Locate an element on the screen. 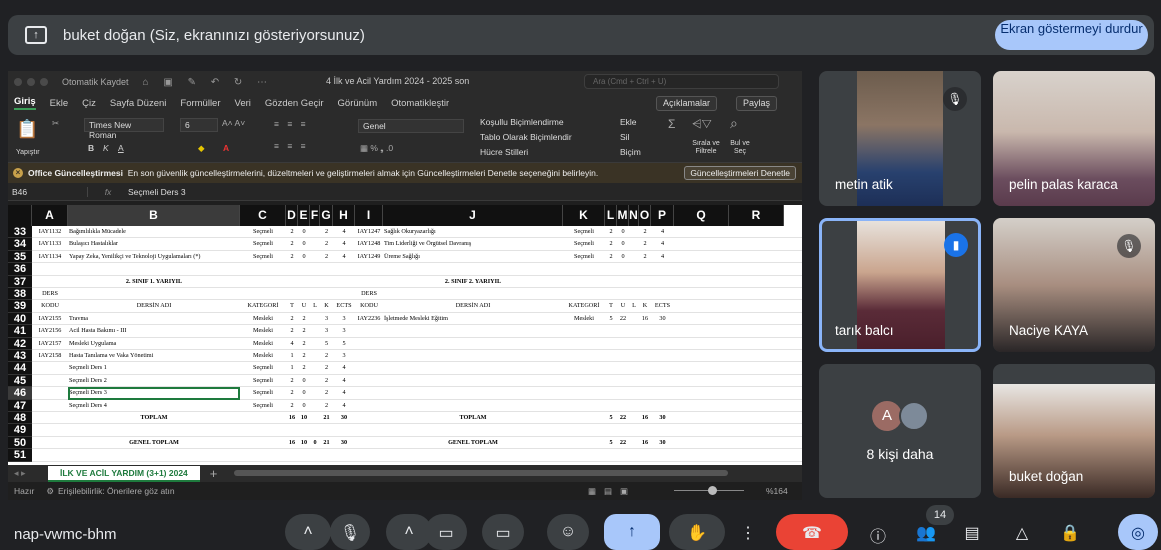  column-header: N is located at coordinates (634, 215).